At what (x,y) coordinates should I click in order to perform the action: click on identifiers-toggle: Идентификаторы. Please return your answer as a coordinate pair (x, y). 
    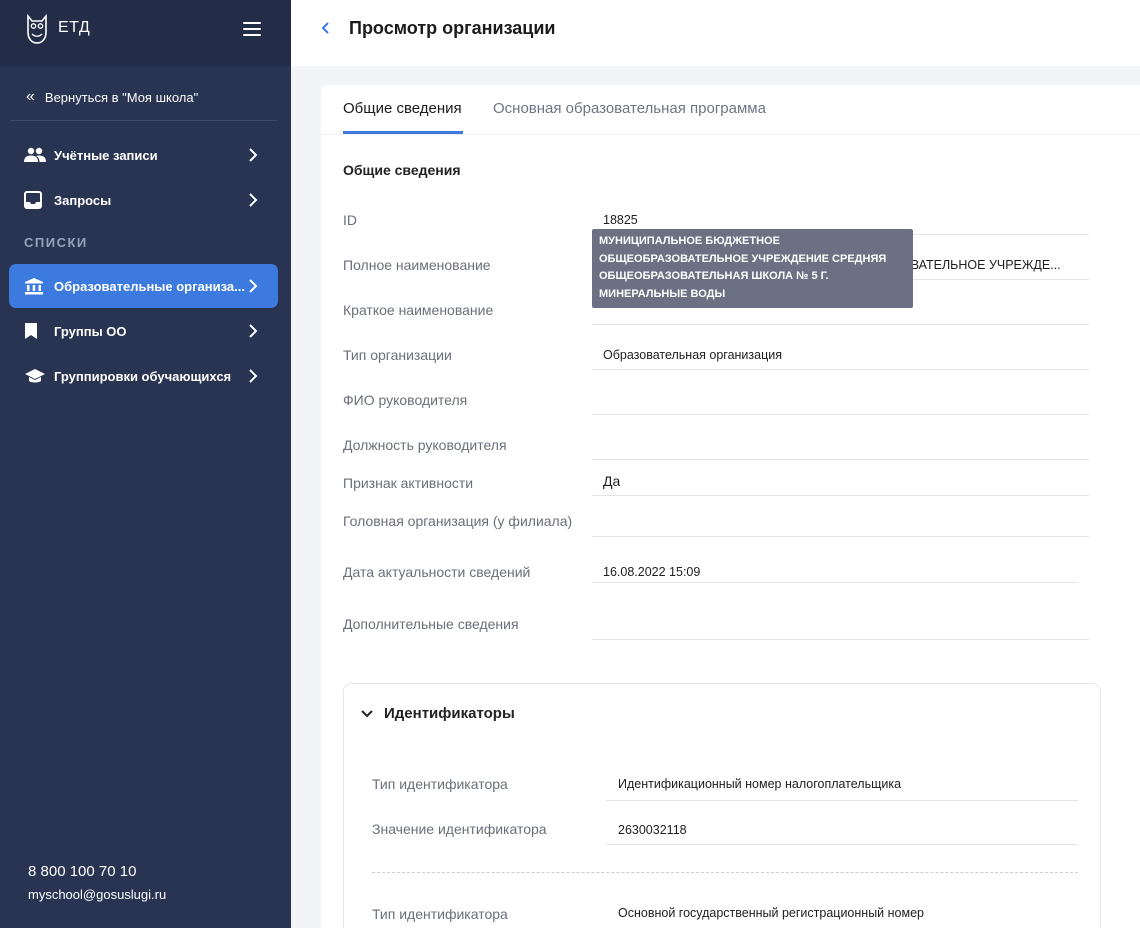
    Looking at the image, I should click on (437, 713).